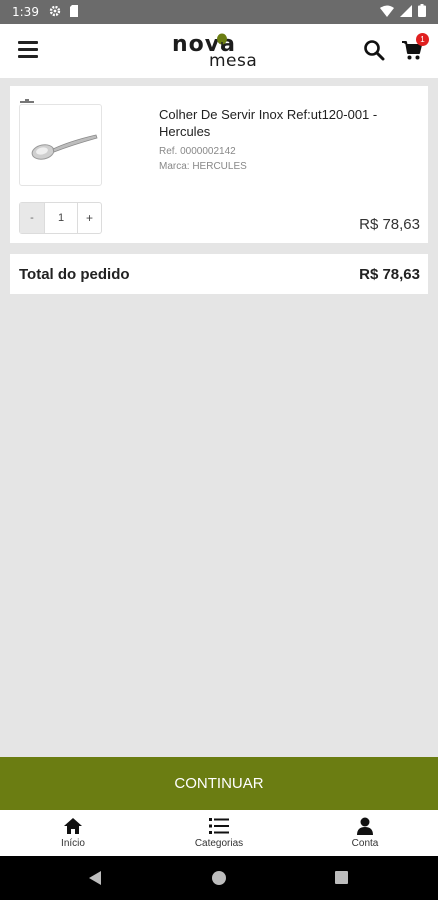 The width and height of the screenshot is (438, 900). Describe the element at coordinates (219, 783) in the screenshot. I see `continue-button: CONTINUAR` at that location.